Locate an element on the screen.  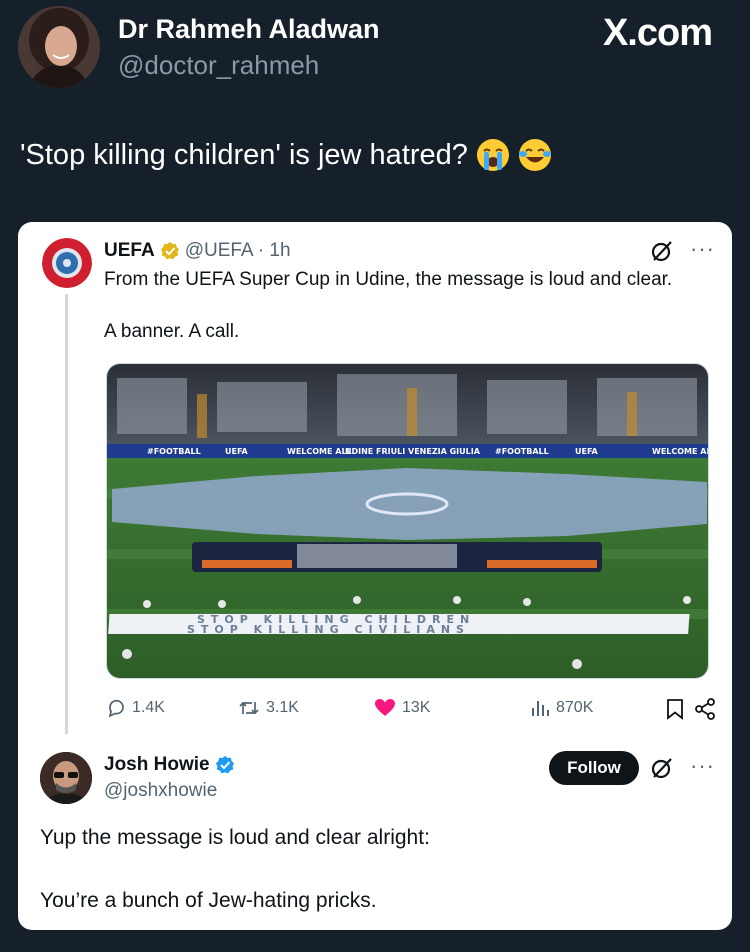
ad-board-7: WELCOME ALL is located at coordinates (680, 451).